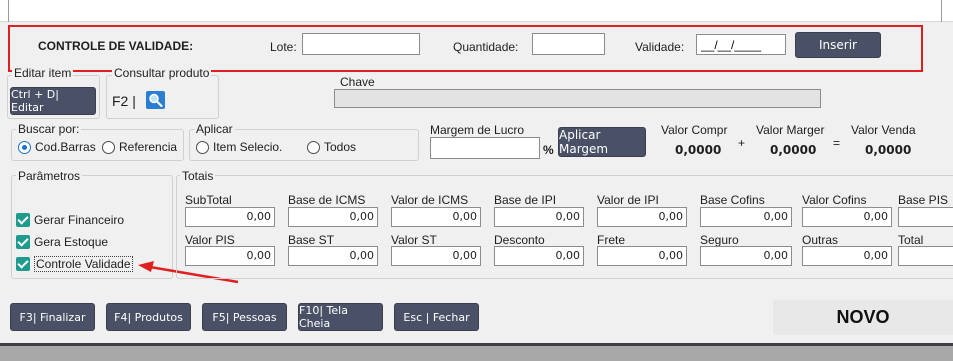 Image resolution: width=953 pixels, height=361 pixels. I want to click on quantidade-input, so click(568, 44).